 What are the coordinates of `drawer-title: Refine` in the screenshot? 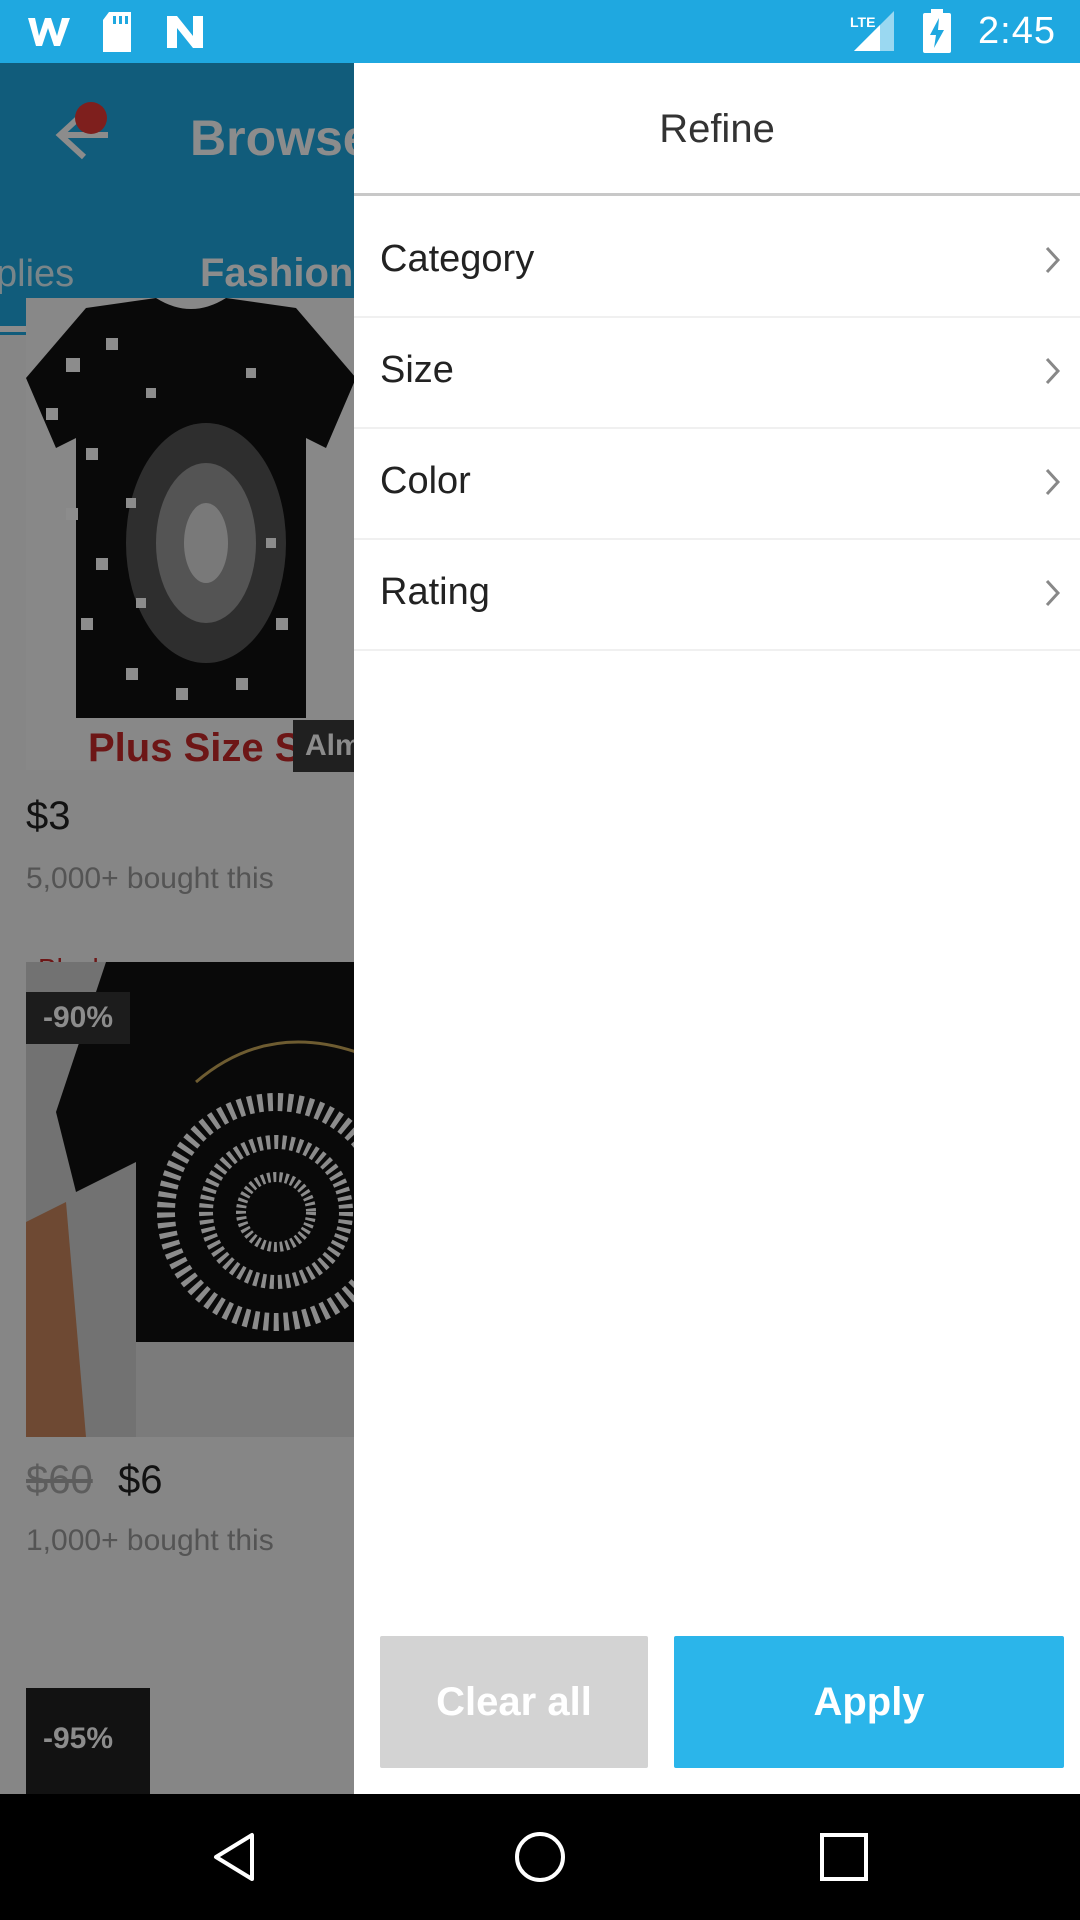 It's located at (717, 129).